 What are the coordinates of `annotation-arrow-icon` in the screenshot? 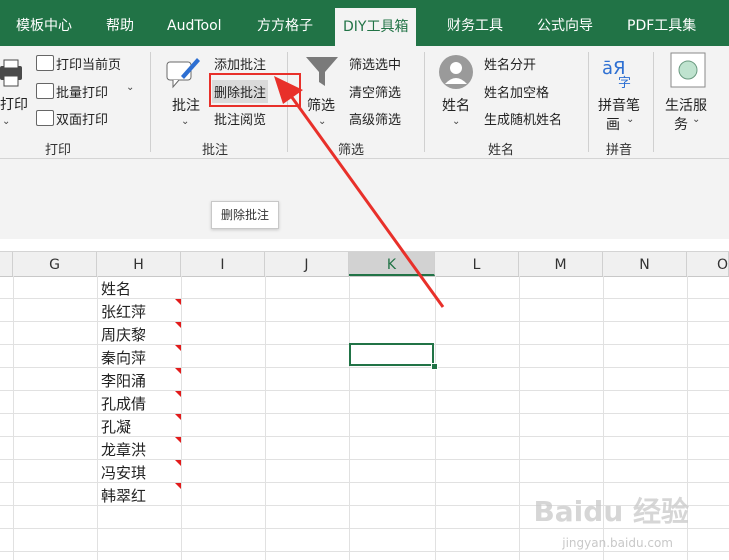 It's located at (359, 192).